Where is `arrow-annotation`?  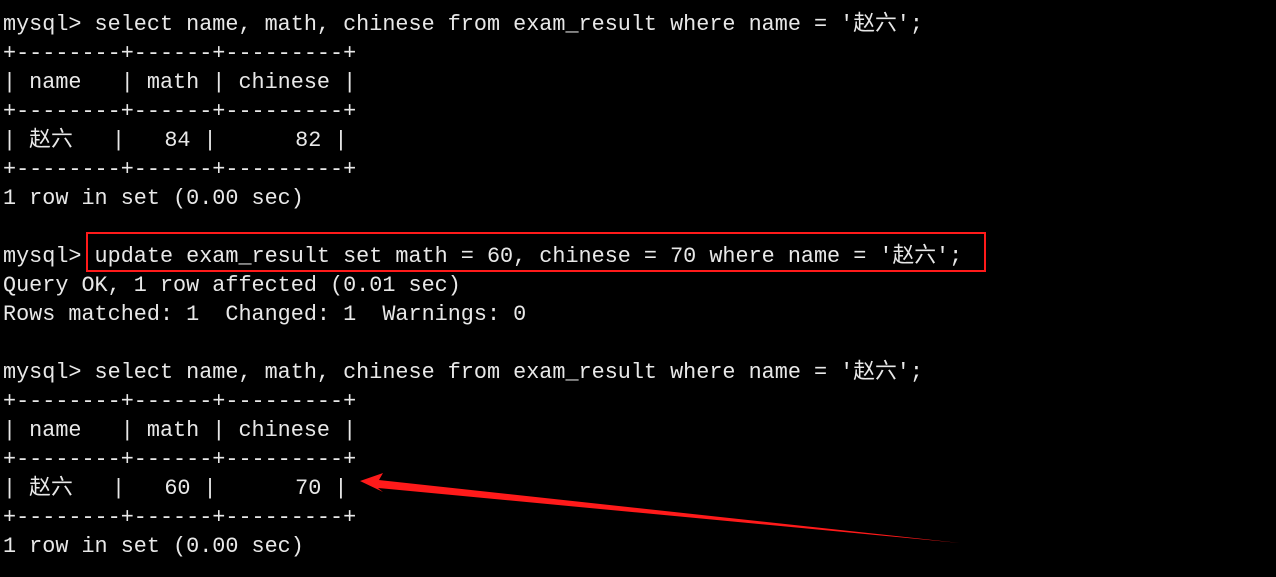
arrow-annotation is located at coordinates (660, 508).